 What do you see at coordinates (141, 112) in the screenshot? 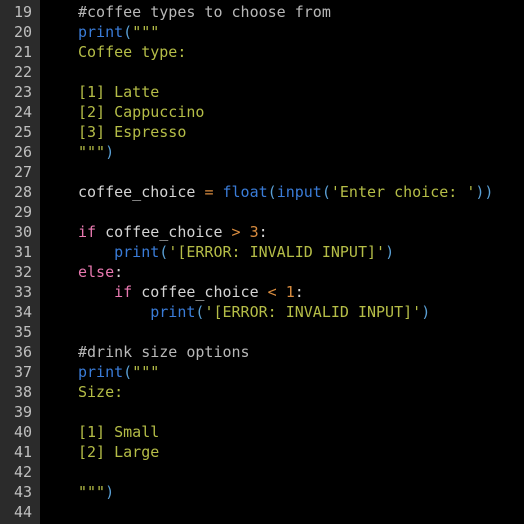
I see `code-token-string: [2] Cappuccino` at bounding box center [141, 112].